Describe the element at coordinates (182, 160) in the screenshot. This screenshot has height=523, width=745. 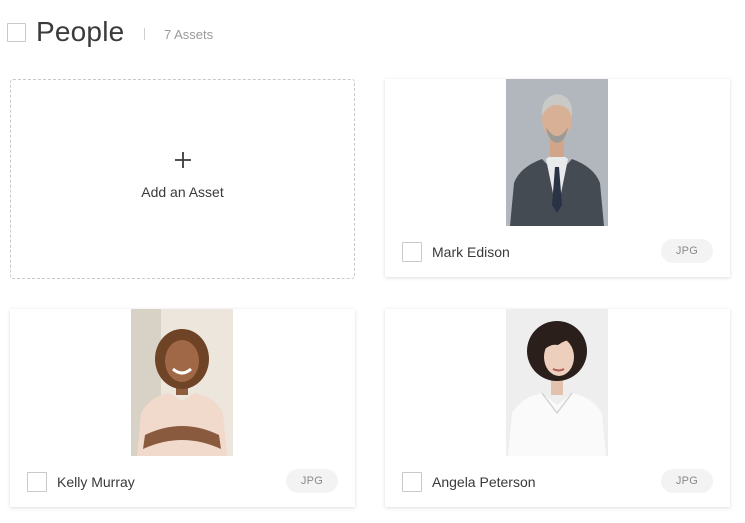
I see `plus-icon` at that location.